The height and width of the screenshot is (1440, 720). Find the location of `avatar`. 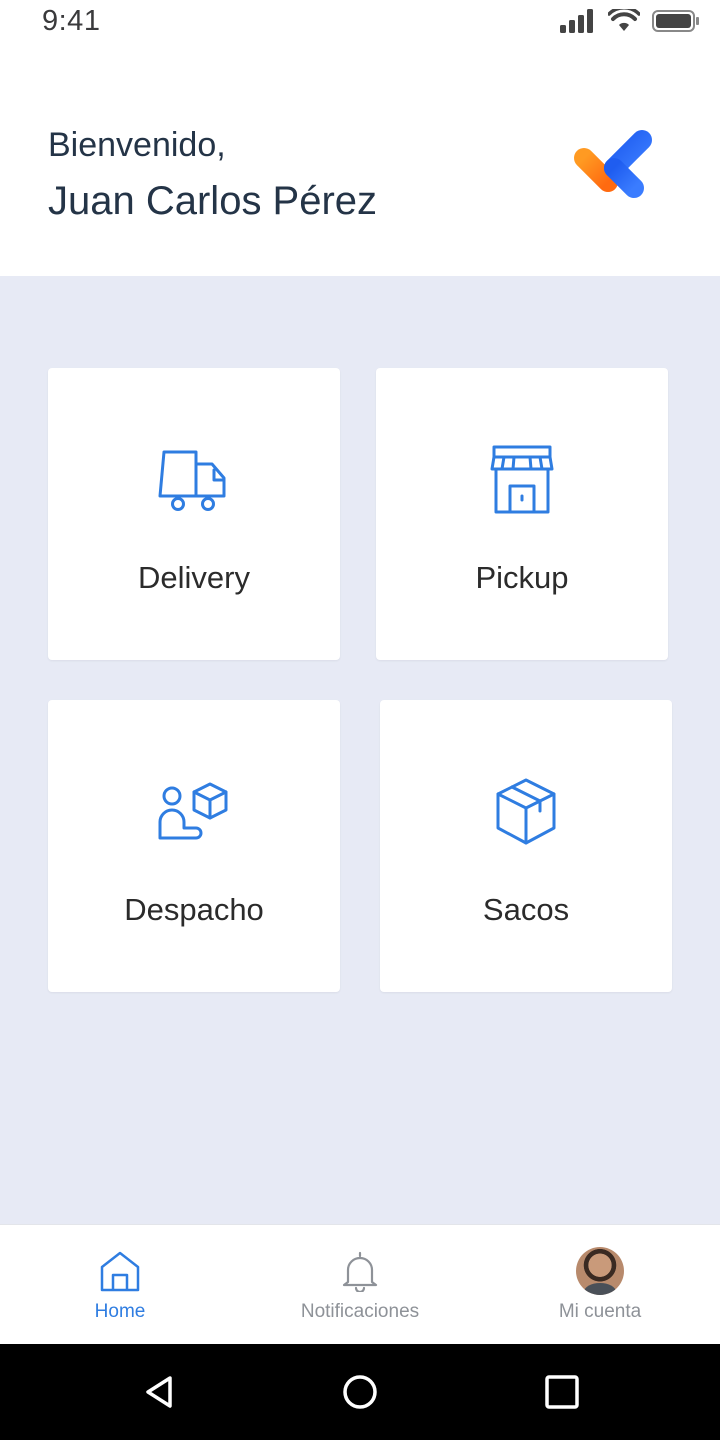

avatar is located at coordinates (600, 1271).